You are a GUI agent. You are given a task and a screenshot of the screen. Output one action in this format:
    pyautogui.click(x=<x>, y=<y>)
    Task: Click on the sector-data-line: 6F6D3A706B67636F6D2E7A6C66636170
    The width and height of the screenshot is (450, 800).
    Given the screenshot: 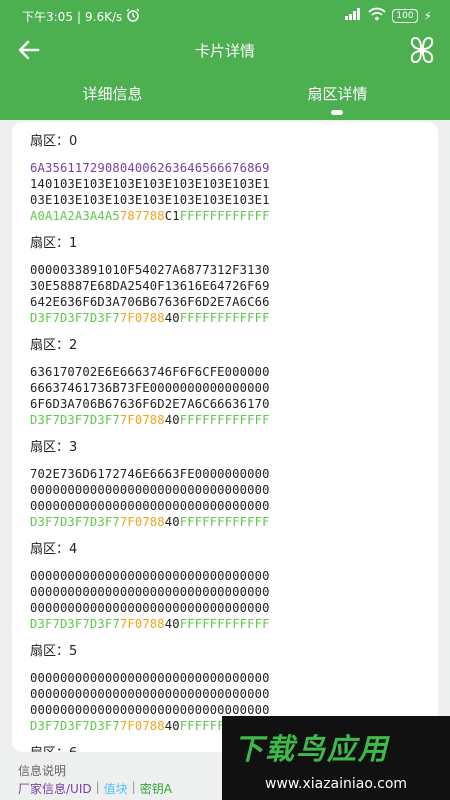 What is the action you would take?
    pyautogui.click(x=234, y=404)
    